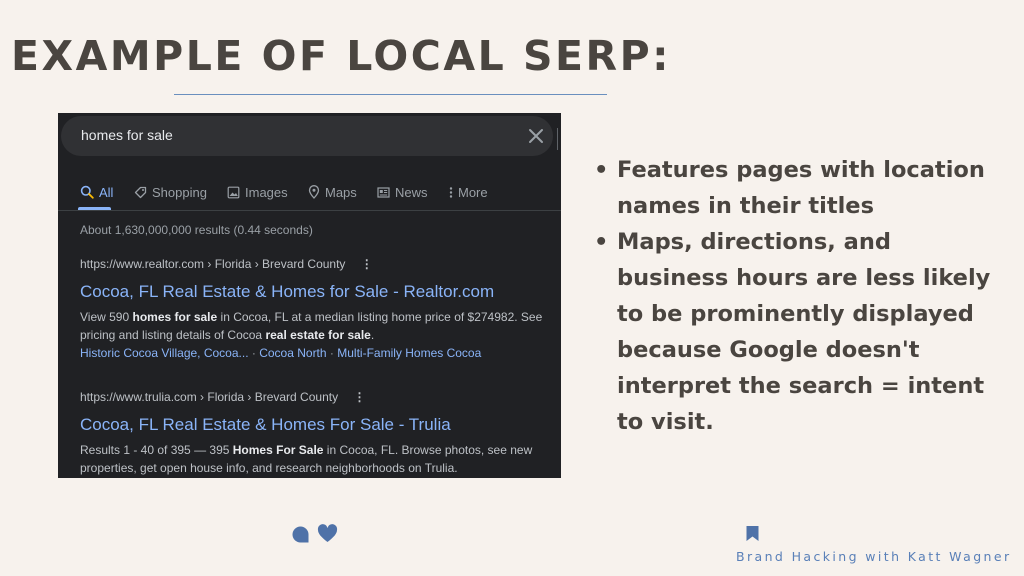 This screenshot has height=576, width=1024. What do you see at coordinates (557, 139) in the screenshot?
I see `search-bar-divider` at bounding box center [557, 139].